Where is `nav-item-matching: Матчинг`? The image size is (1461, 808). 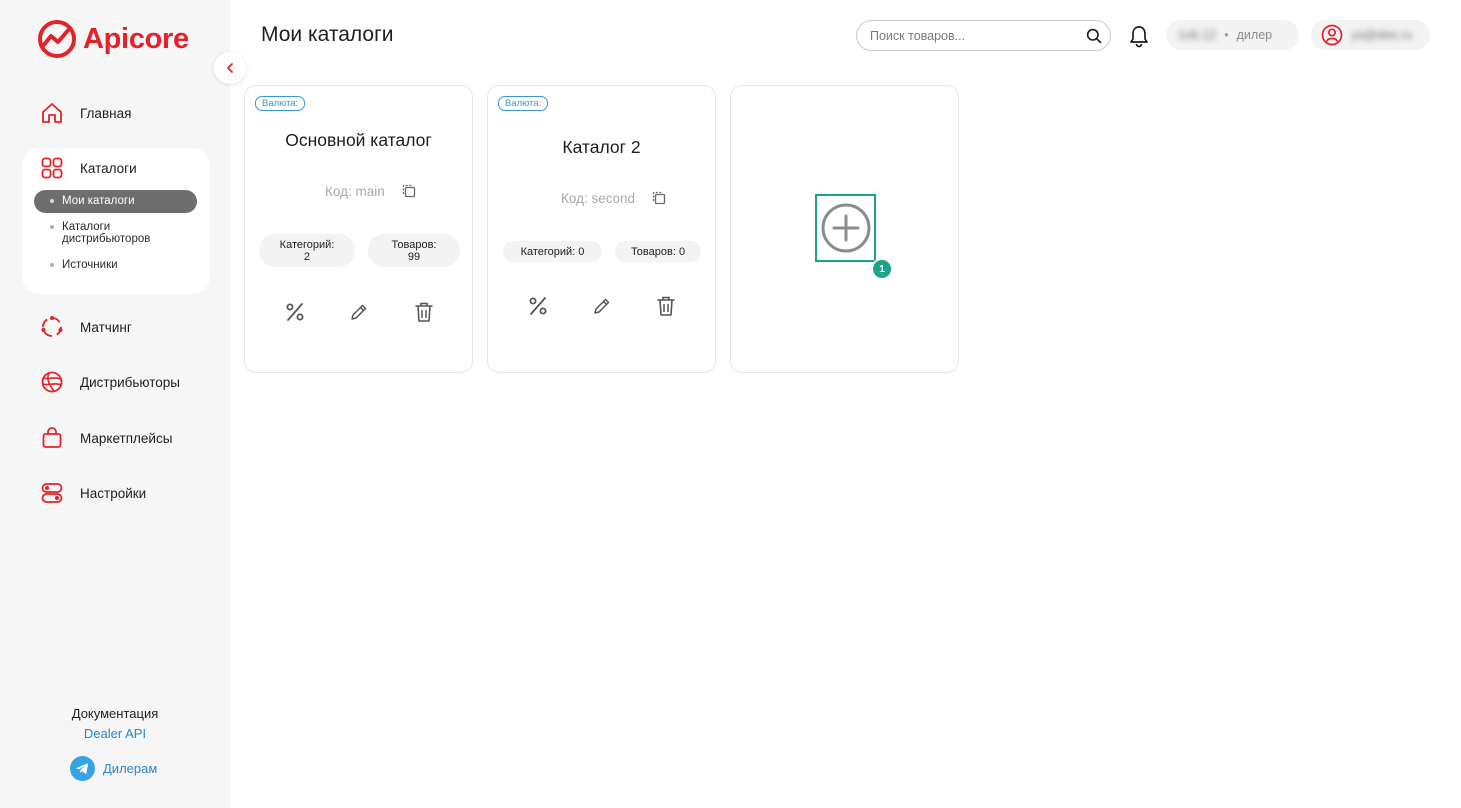 nav-item-matching: Матчинг is located at coordinates (86, 327).